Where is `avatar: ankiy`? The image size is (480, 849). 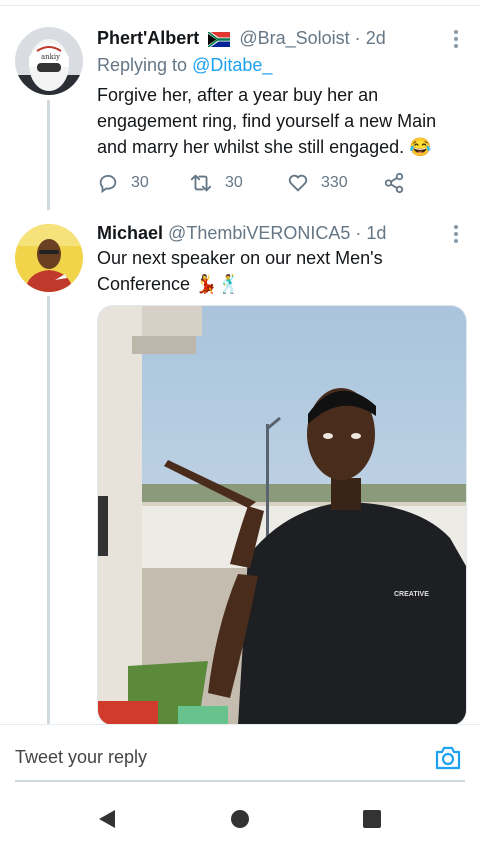
avatar: ankiy is located at coordinates (49, 61).